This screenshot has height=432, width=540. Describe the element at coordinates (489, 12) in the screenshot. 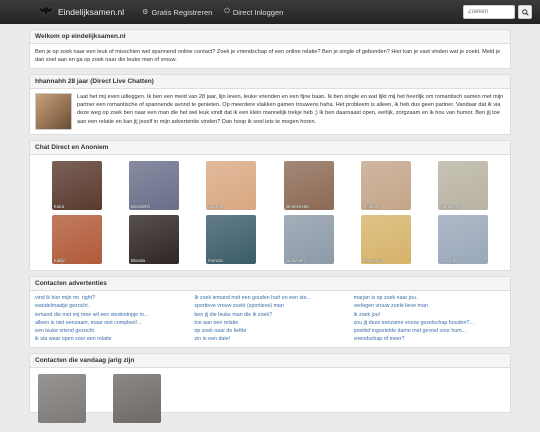

I see `search-input` at that location.